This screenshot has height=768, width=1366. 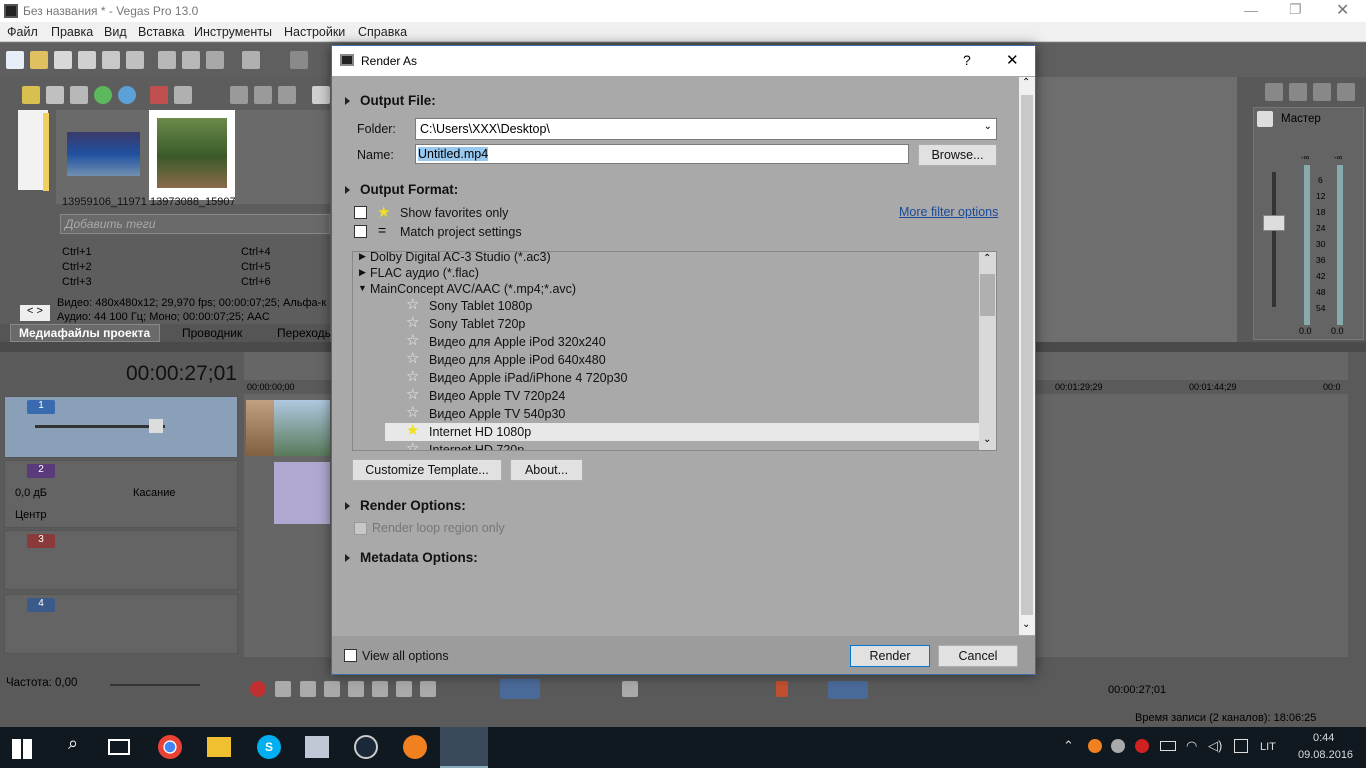 What do you see at coordinates (119, 747) in the screenshot?
I see `task-view-icon` at bounding box center [119, 747].